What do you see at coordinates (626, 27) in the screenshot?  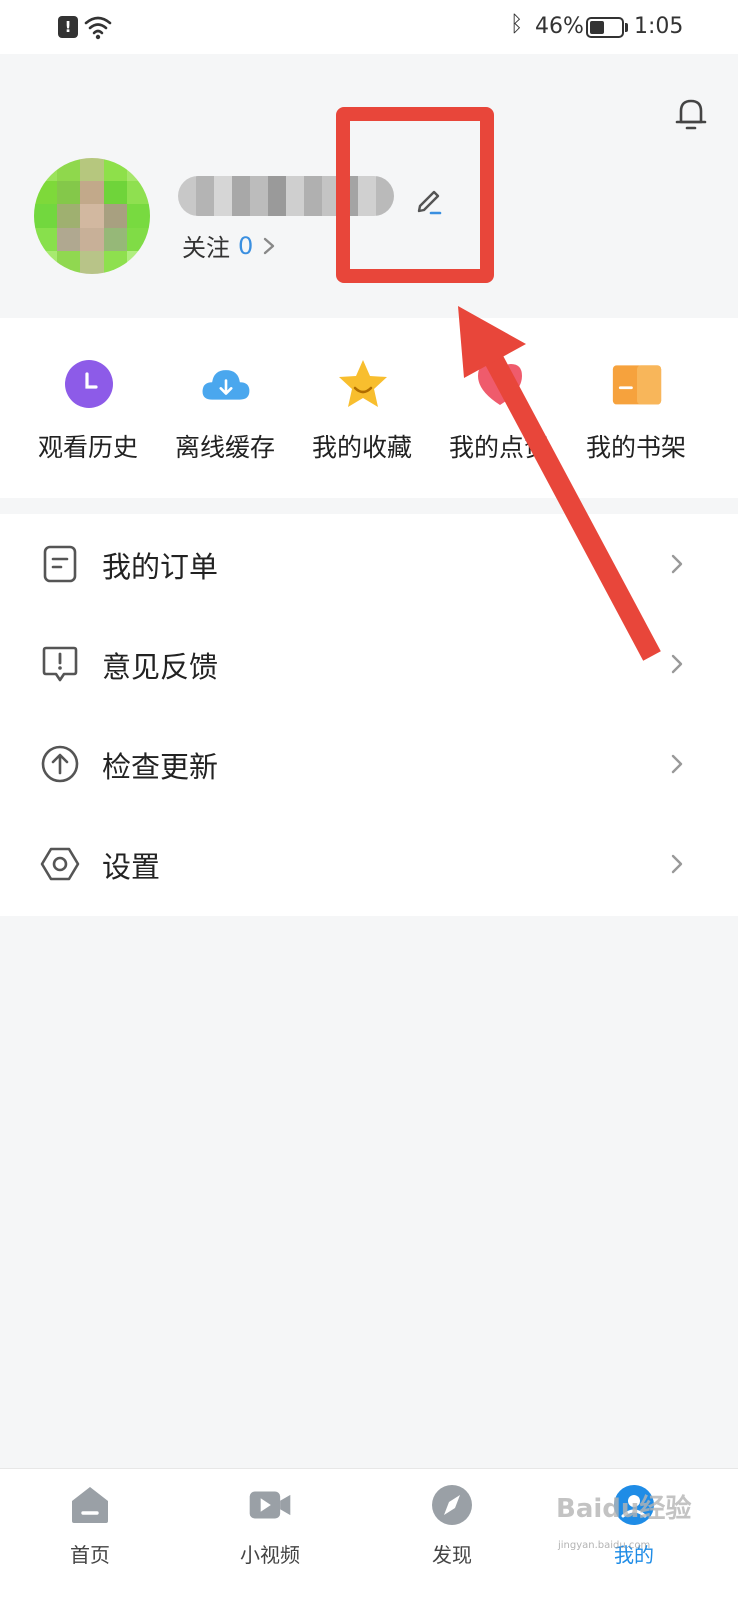 I see `battery-tip` at bounding box center [626, 27].